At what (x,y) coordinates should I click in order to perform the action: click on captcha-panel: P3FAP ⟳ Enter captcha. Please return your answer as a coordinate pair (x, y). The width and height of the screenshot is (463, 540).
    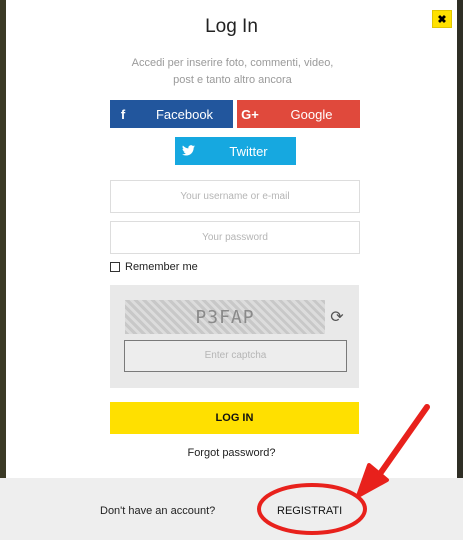
    Looking at the image, I should click on (234, 336).